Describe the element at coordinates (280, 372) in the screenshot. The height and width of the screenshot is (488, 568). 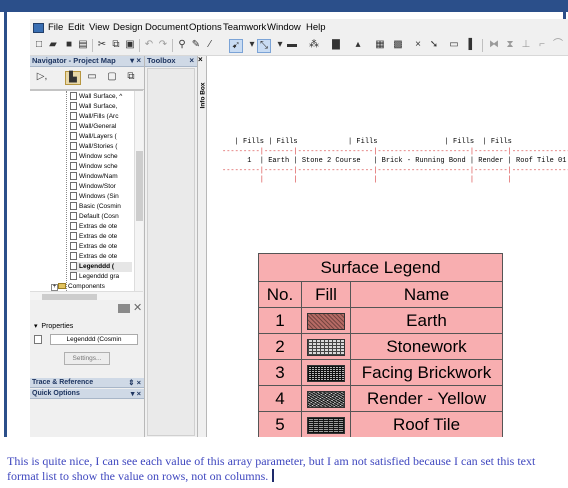
I see `legend-no: 3` at that location.